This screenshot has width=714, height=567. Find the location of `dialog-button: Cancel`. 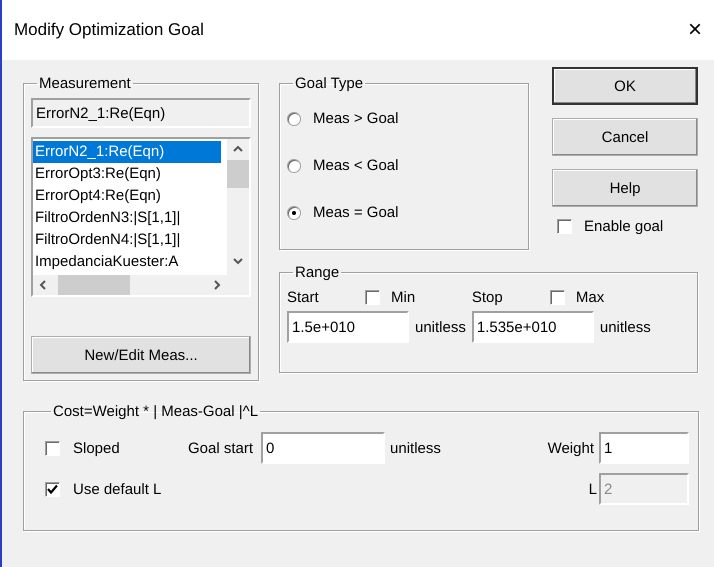

dialog-button: Cancel is located at coordinates (625, 137).